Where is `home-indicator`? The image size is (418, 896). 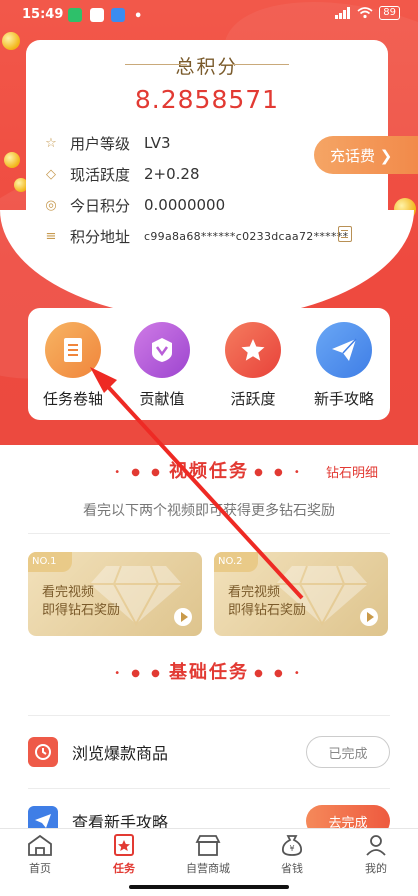 home-indicator is located at coordinates (209, 887).